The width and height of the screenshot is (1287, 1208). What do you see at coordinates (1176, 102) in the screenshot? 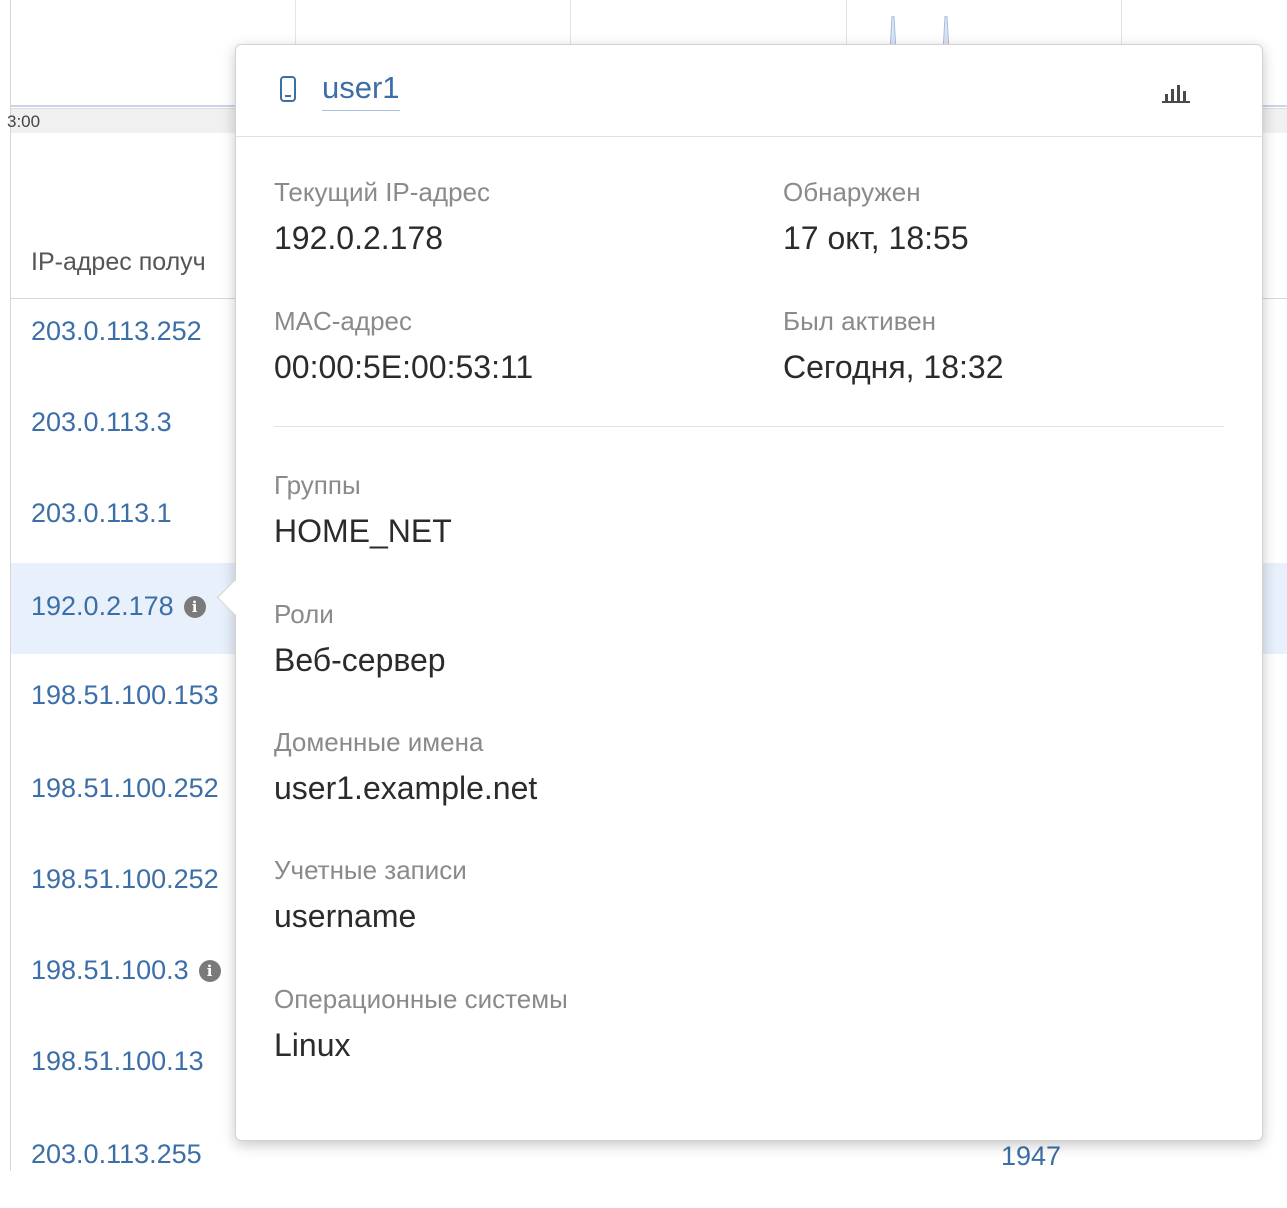
I see `bar-chart-icon-base` at bounding box center [1176, 102].